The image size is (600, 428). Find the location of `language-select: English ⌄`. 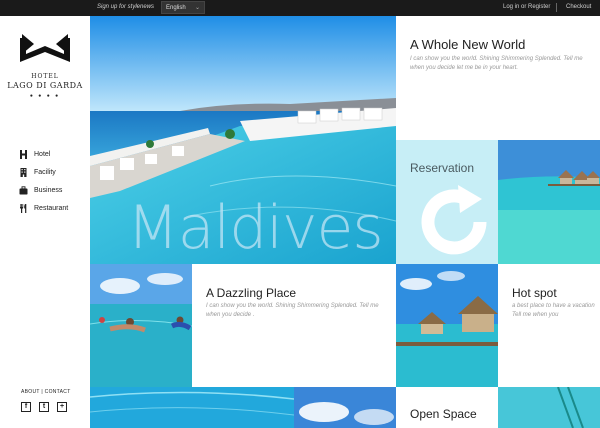

language-select: English ⌄ is located at coordinates (183, 7).